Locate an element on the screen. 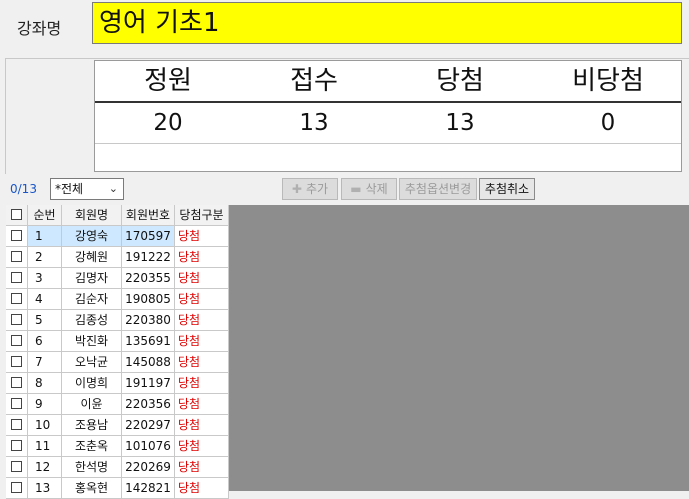 The image size is (689, 499). cell-num: 13 is located at coordinates (45, 488).